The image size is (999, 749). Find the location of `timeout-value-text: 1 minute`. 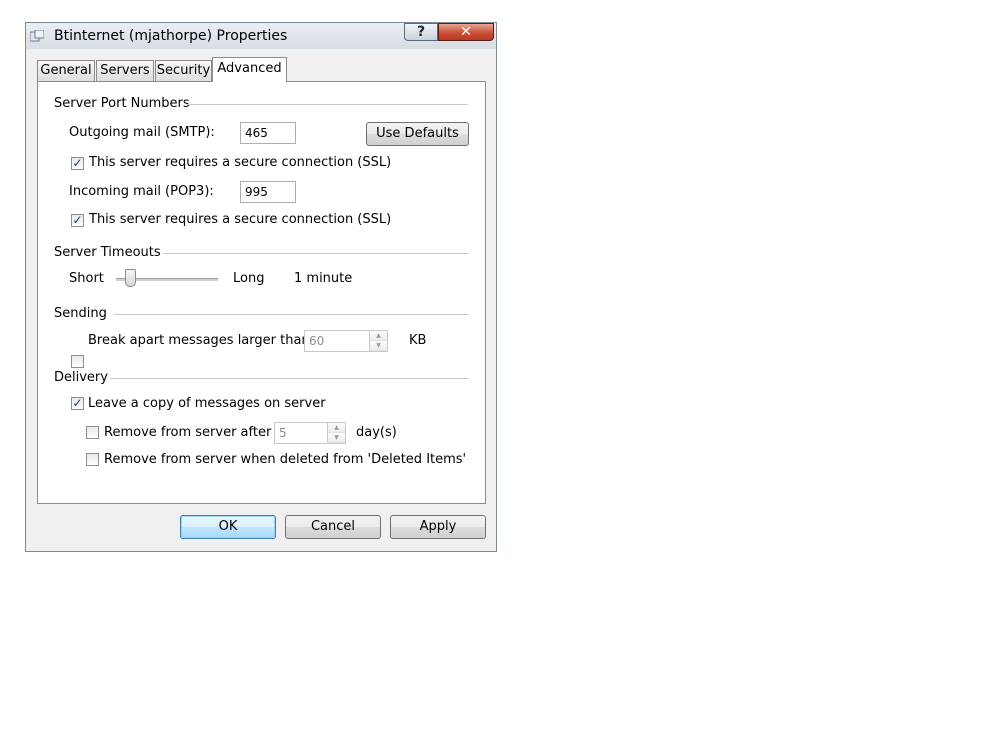

timeout-value-text: 1 minute is located at coordinates (323, 278).